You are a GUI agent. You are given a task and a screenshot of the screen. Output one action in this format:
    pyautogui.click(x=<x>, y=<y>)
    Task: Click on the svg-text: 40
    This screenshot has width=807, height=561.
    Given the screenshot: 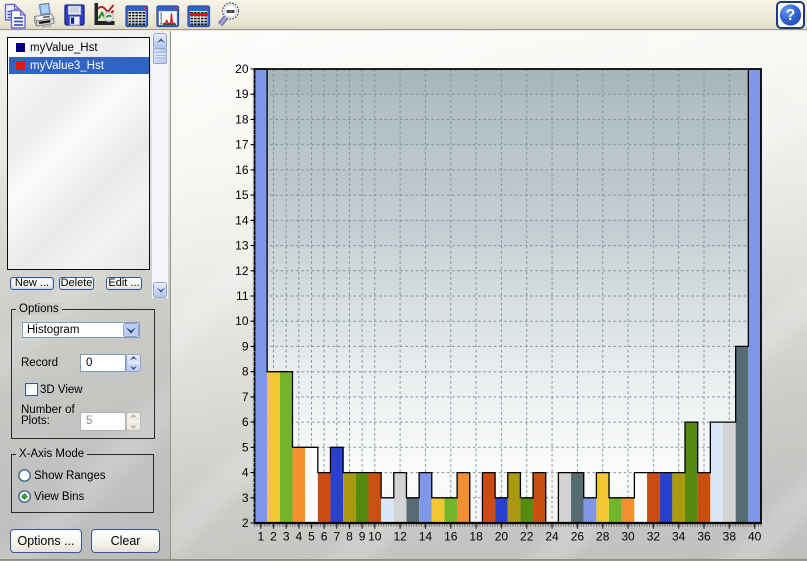 What is the action you would take?
    pyautogui.click(x=755, y=537)
    